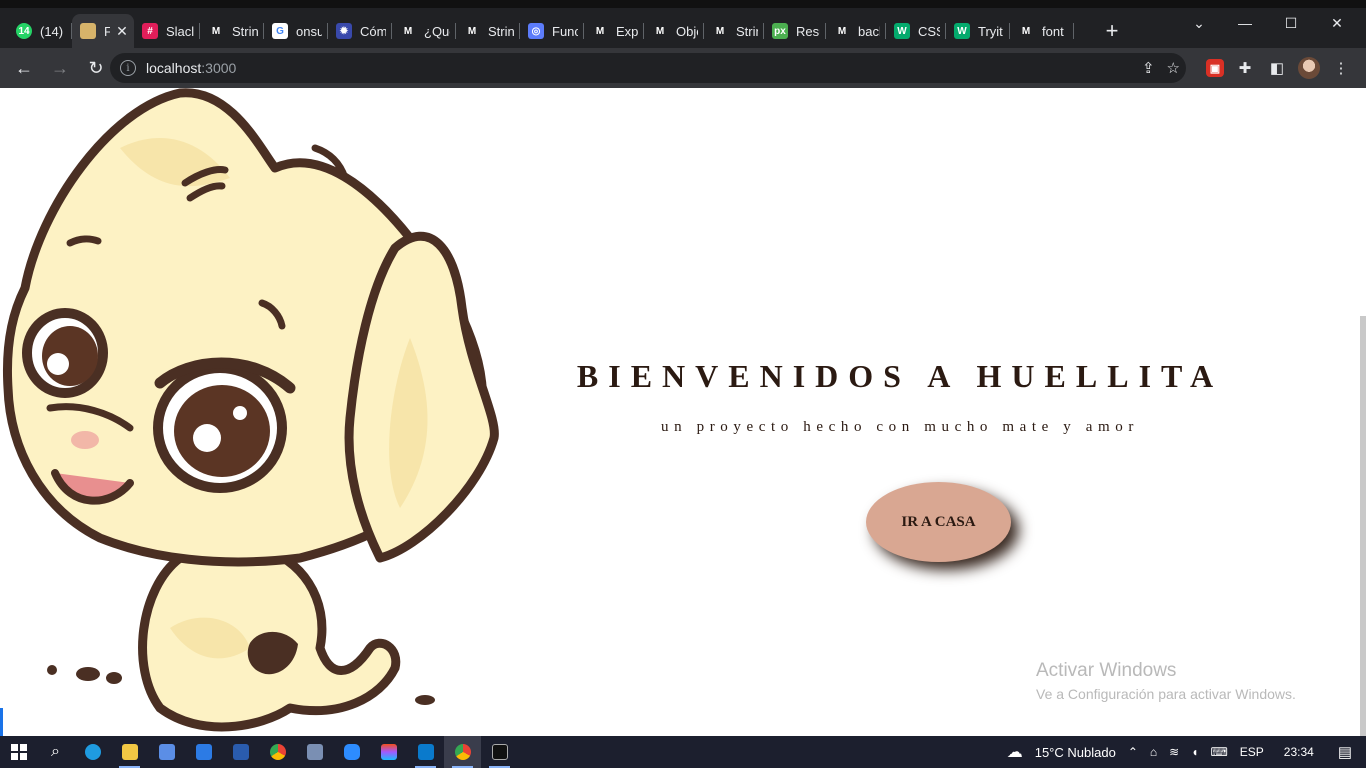 Image resolution: width=1366 pixels, height=768 pixels. Describe the element at coordinates (900, 427) in the screenshot. I see `page-subtitle: un proyecto hecho con mucho mate y amor` at that location.